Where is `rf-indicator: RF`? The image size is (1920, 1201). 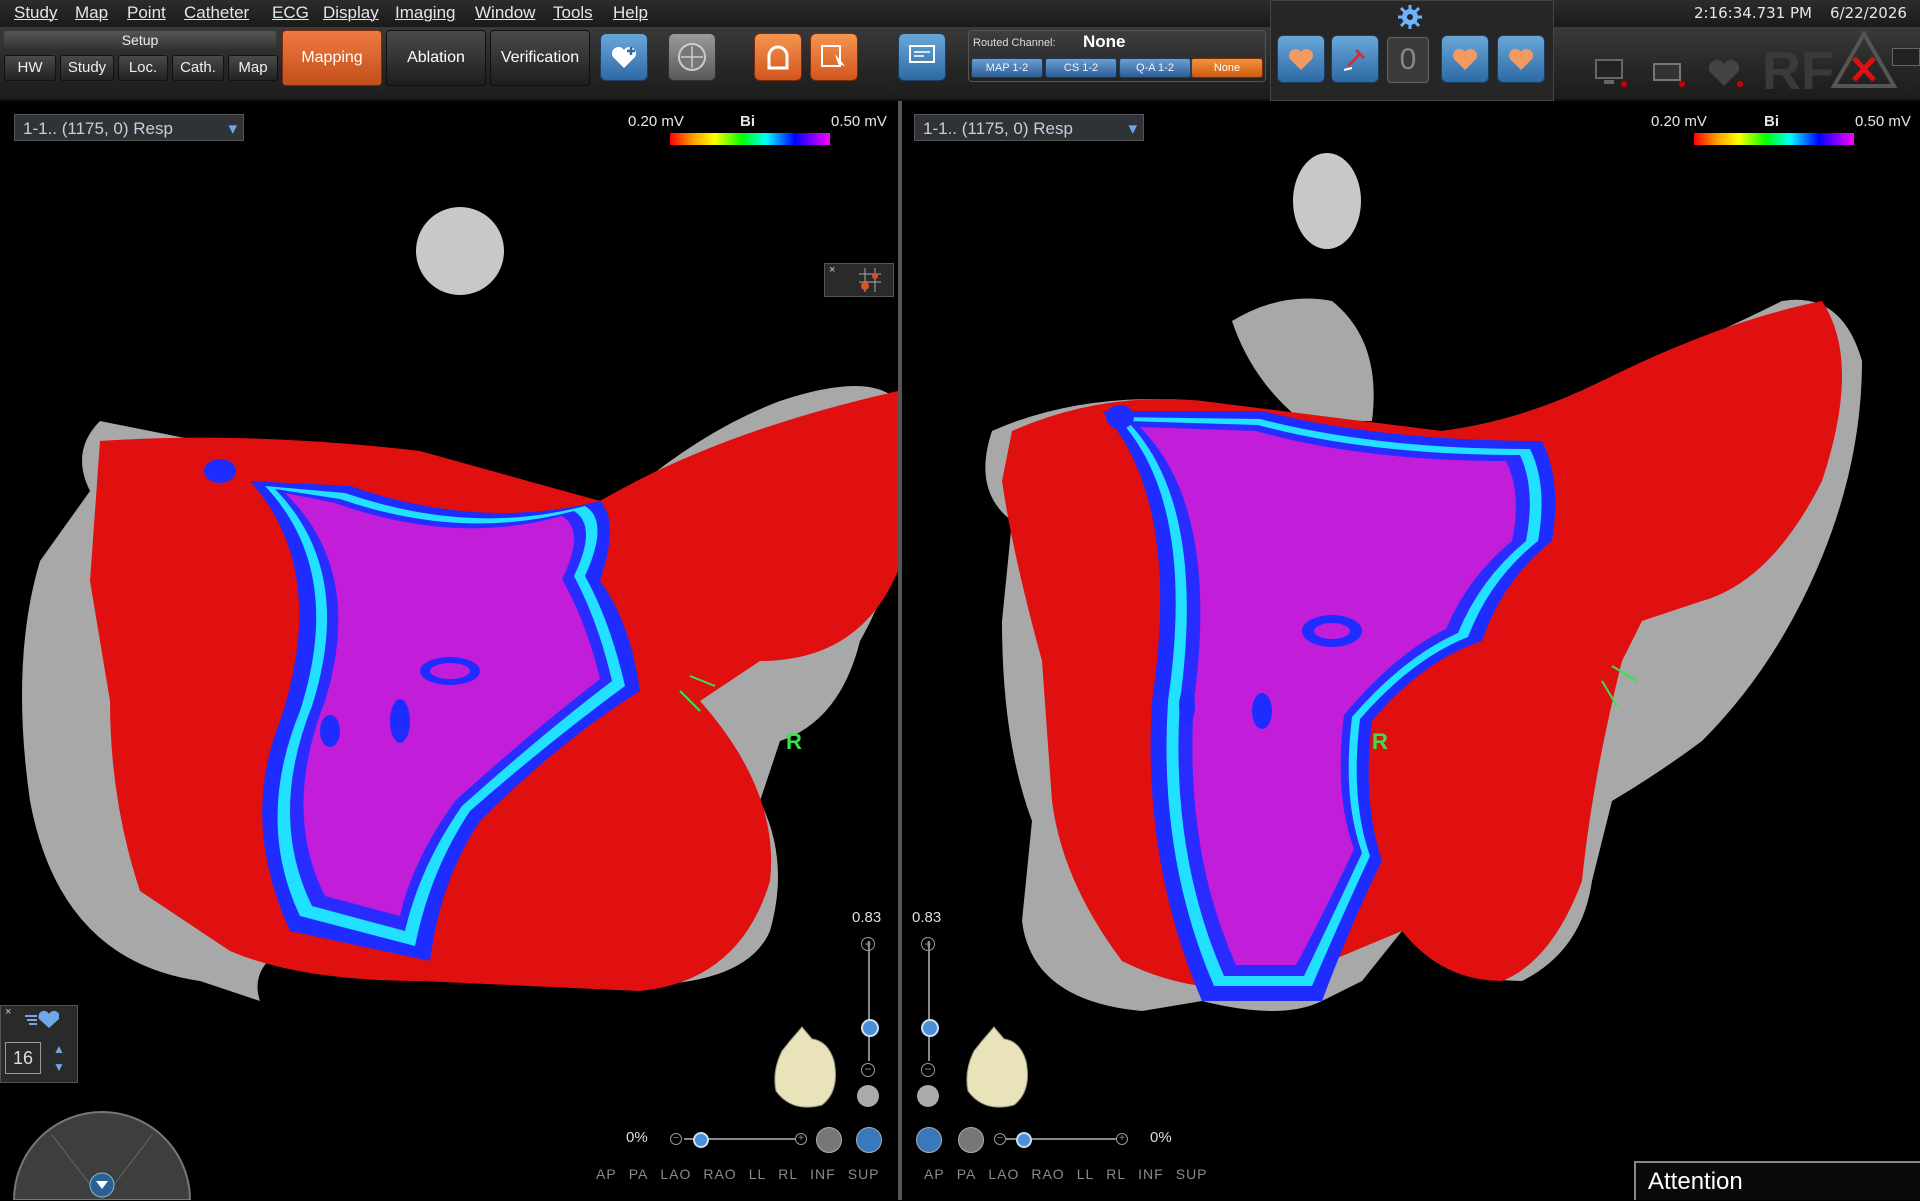
rf-indicator: RF is located at coordinates (1798, 71).